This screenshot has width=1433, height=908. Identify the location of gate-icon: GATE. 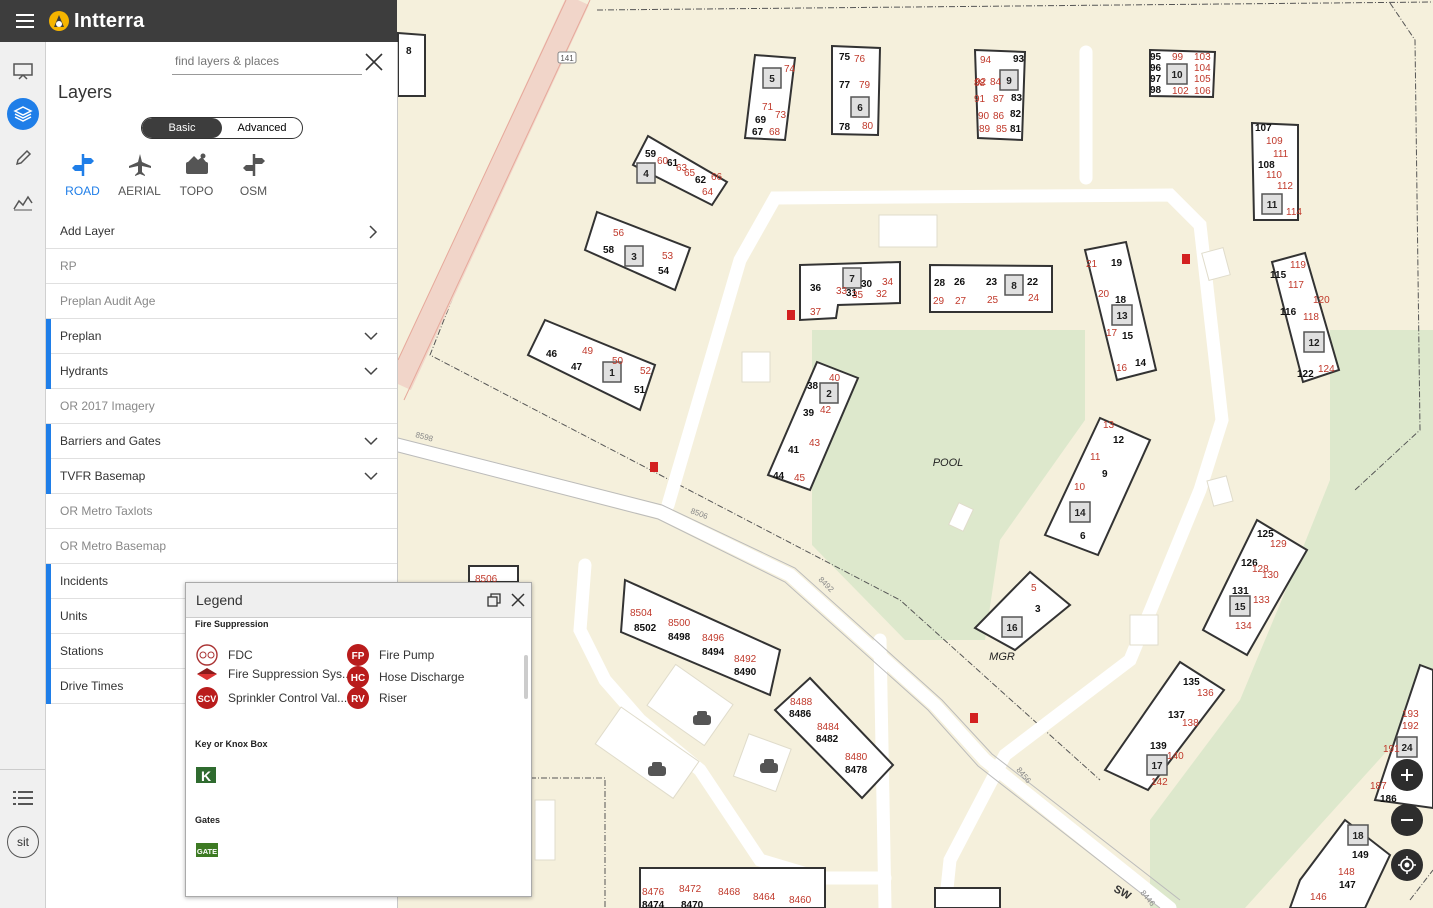
(207, 850).